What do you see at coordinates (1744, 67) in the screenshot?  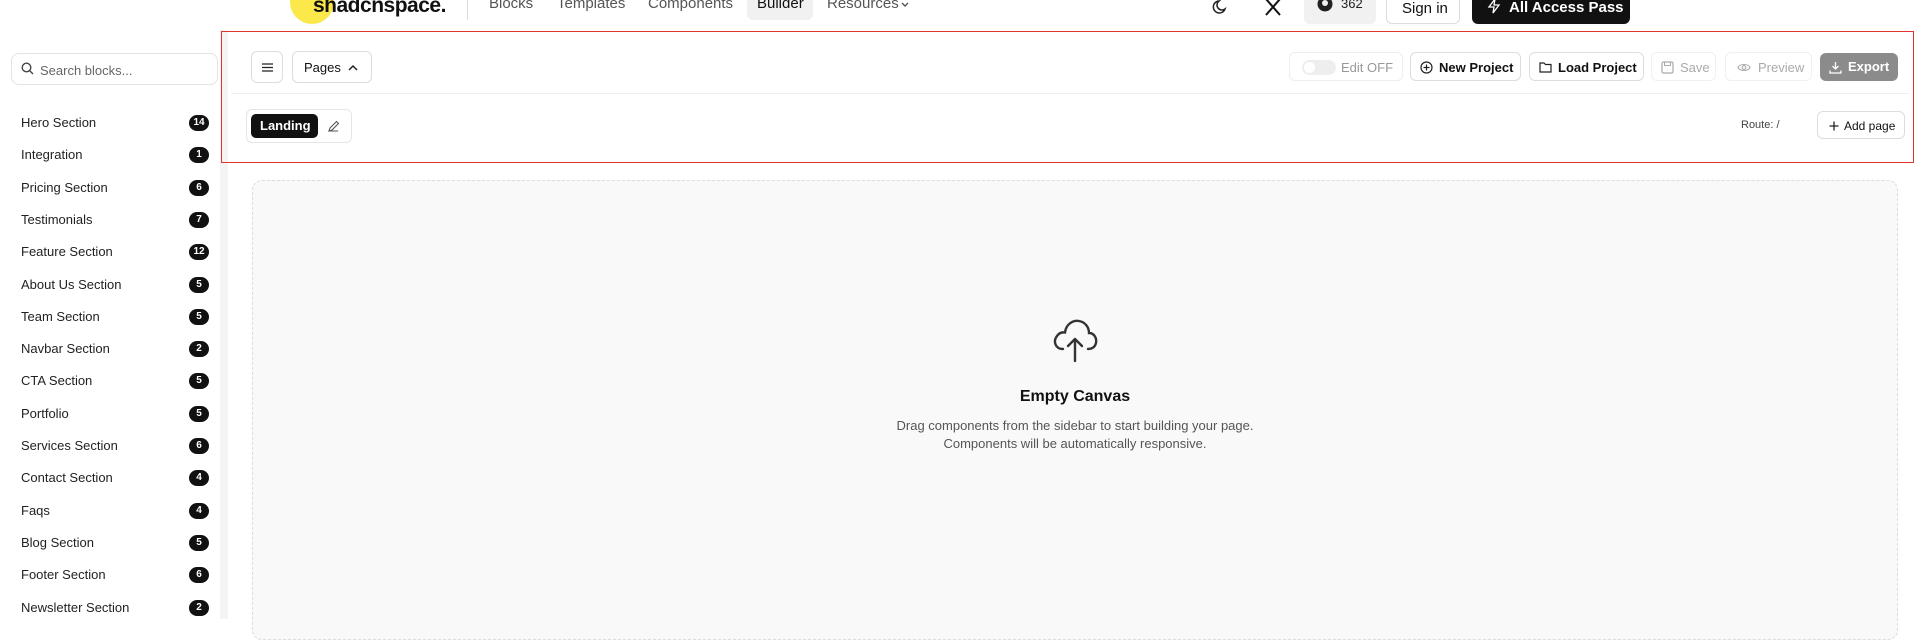 I see `eye-icon` at bounding box center [1744, 67].